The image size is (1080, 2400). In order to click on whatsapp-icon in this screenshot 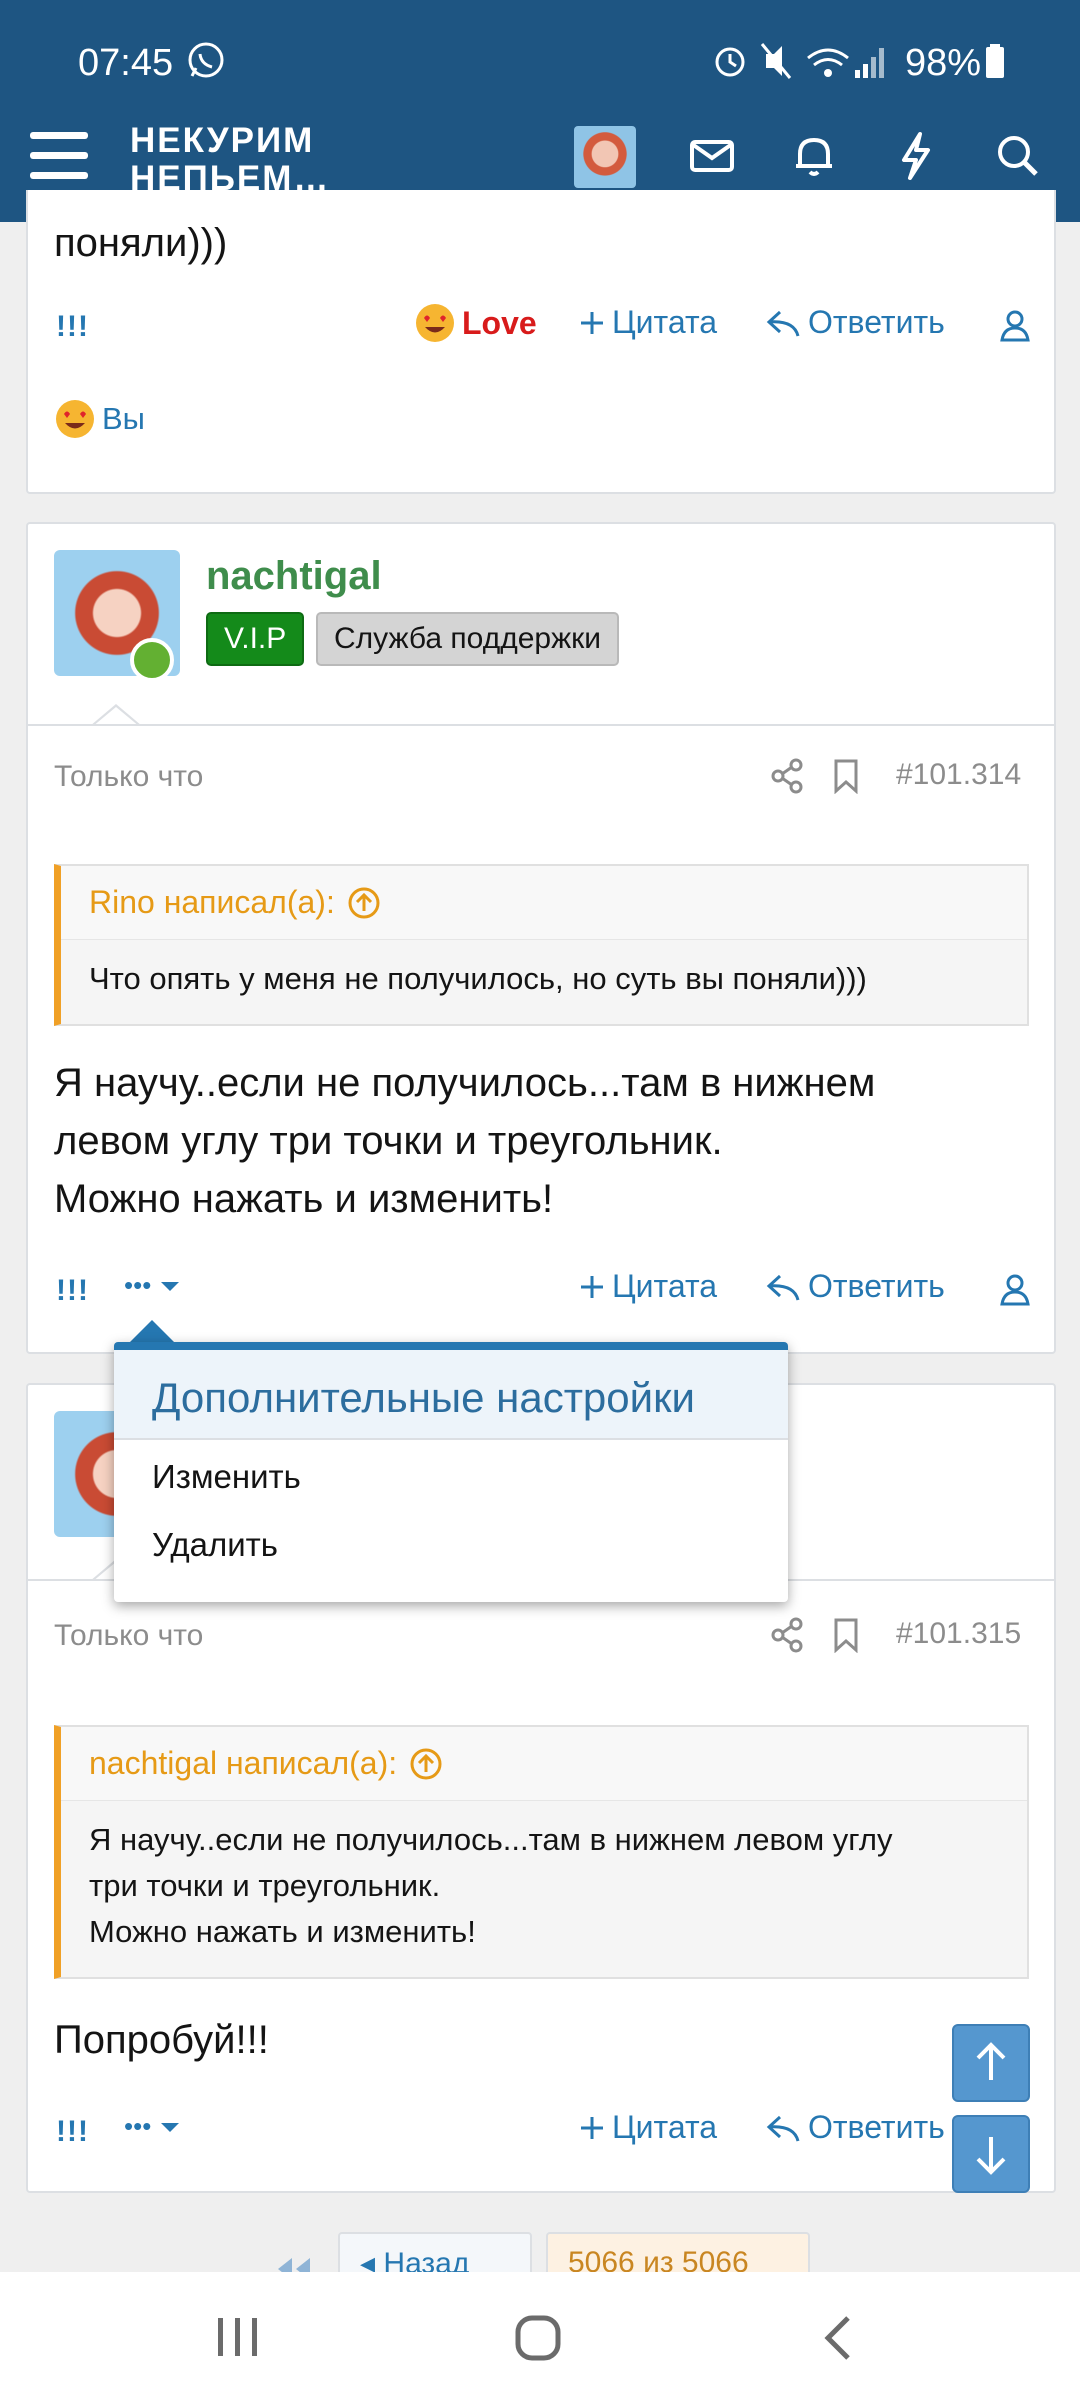, I will do `click(206, 60)`.